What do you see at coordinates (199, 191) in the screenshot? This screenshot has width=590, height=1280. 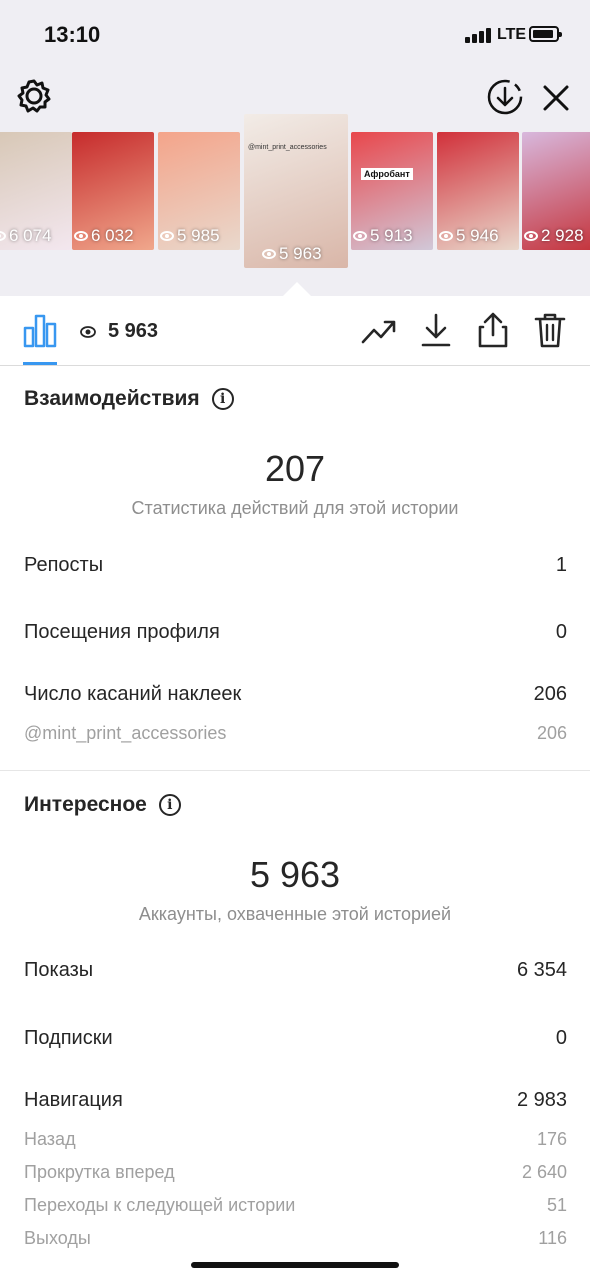 I see `story-thumbnail: 5 985` at bounding box center [199, 191].